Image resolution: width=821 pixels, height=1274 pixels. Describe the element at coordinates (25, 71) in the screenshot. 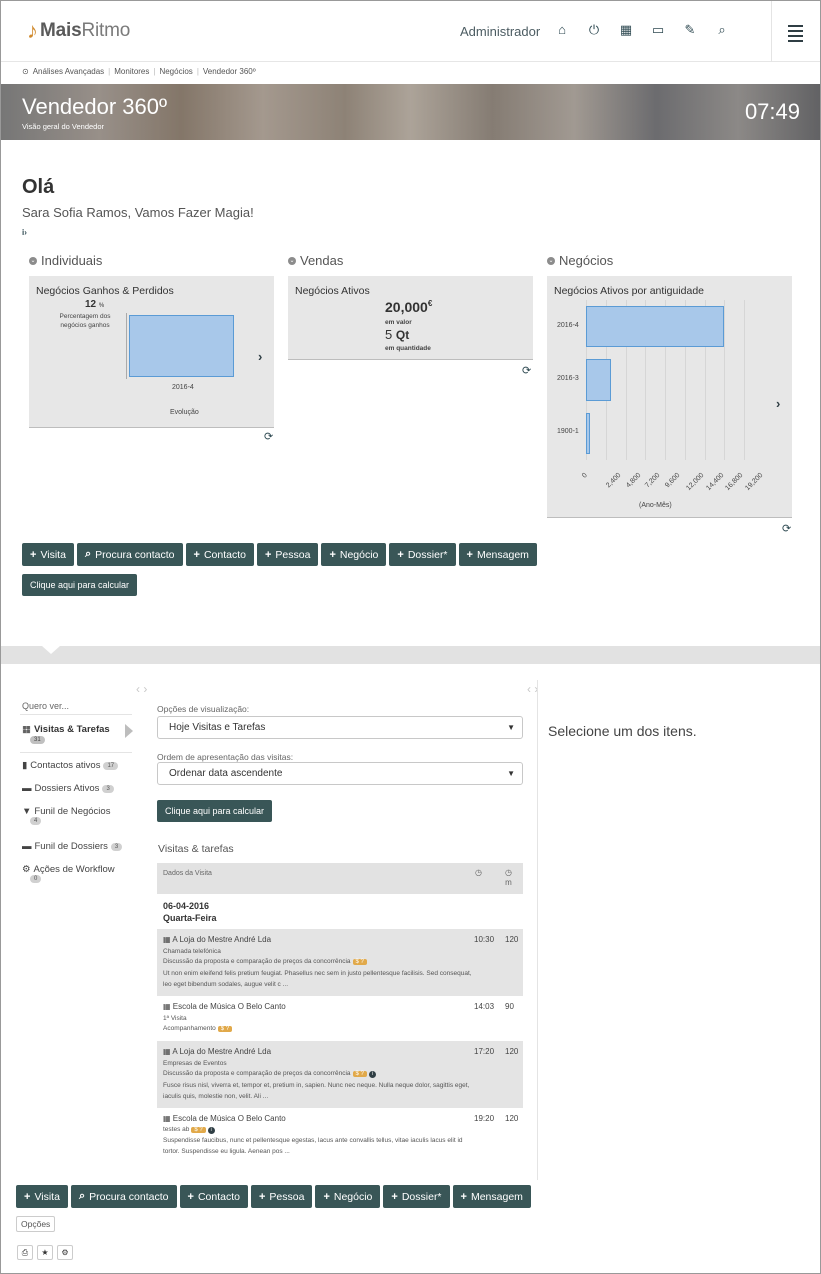

I see `breadcrumb-home-icon: ⊙` at that location.